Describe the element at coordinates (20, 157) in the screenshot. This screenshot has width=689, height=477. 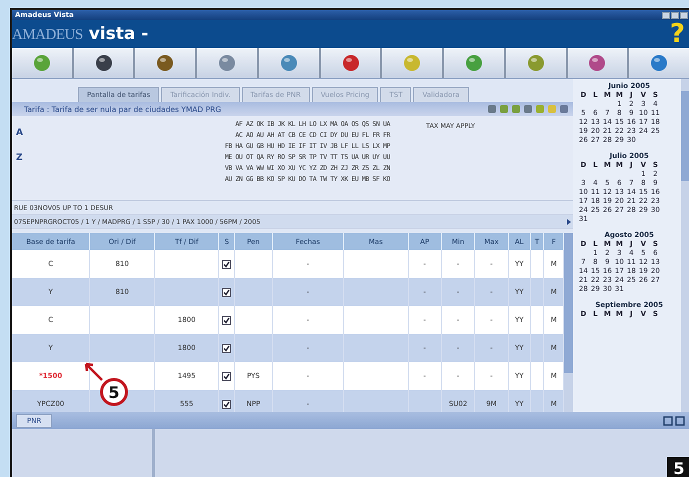
I see `section-mark: Z` at that location.